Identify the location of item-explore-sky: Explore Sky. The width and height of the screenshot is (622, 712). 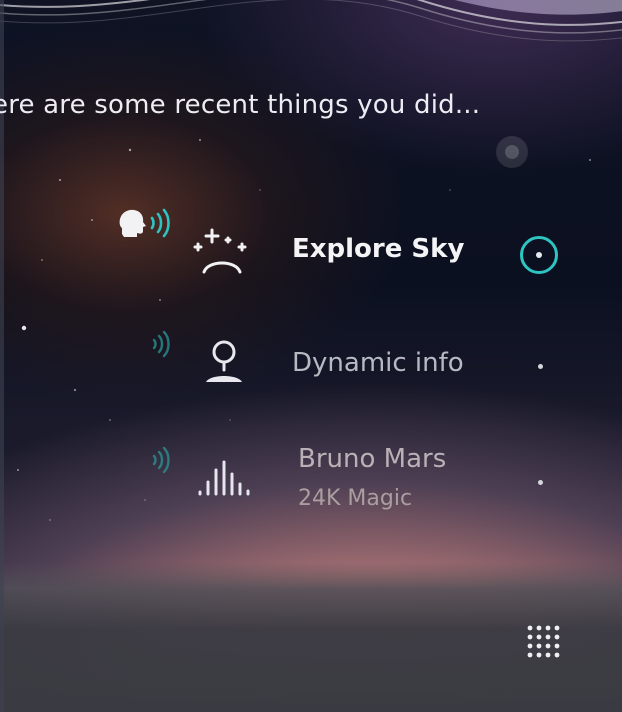
(378, 249).